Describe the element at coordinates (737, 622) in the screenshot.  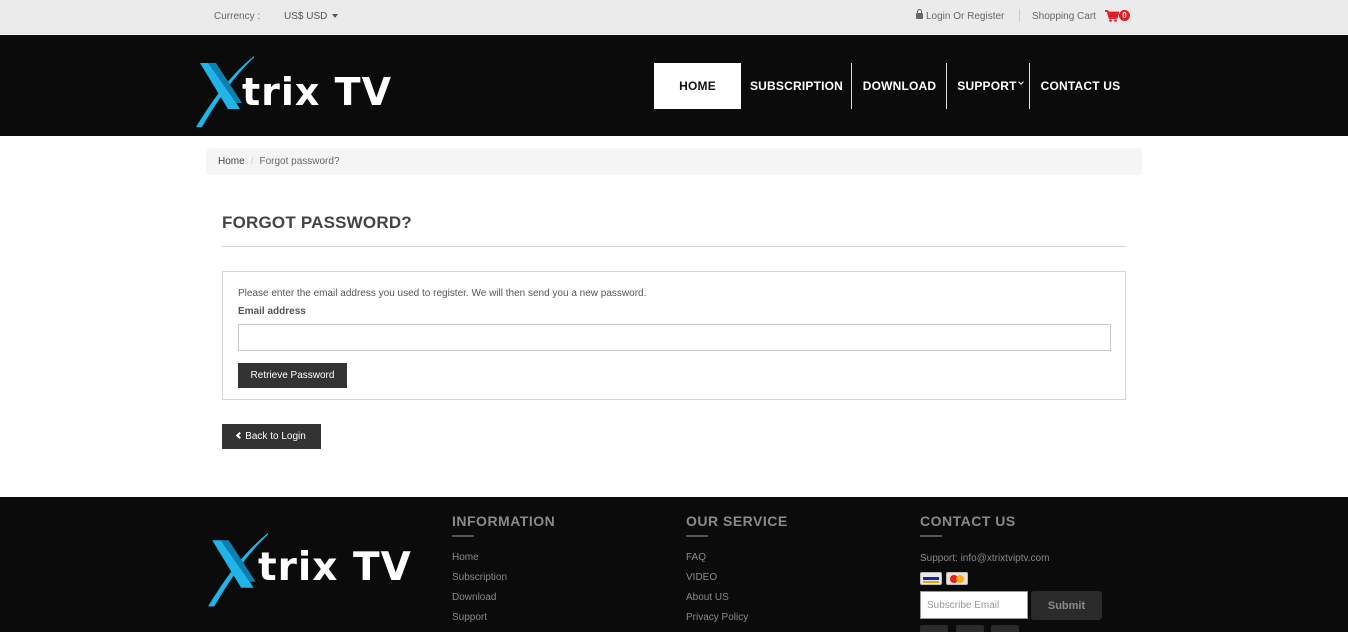
I see `footer-link-privacy-policy: Privacy Policy` at that location.